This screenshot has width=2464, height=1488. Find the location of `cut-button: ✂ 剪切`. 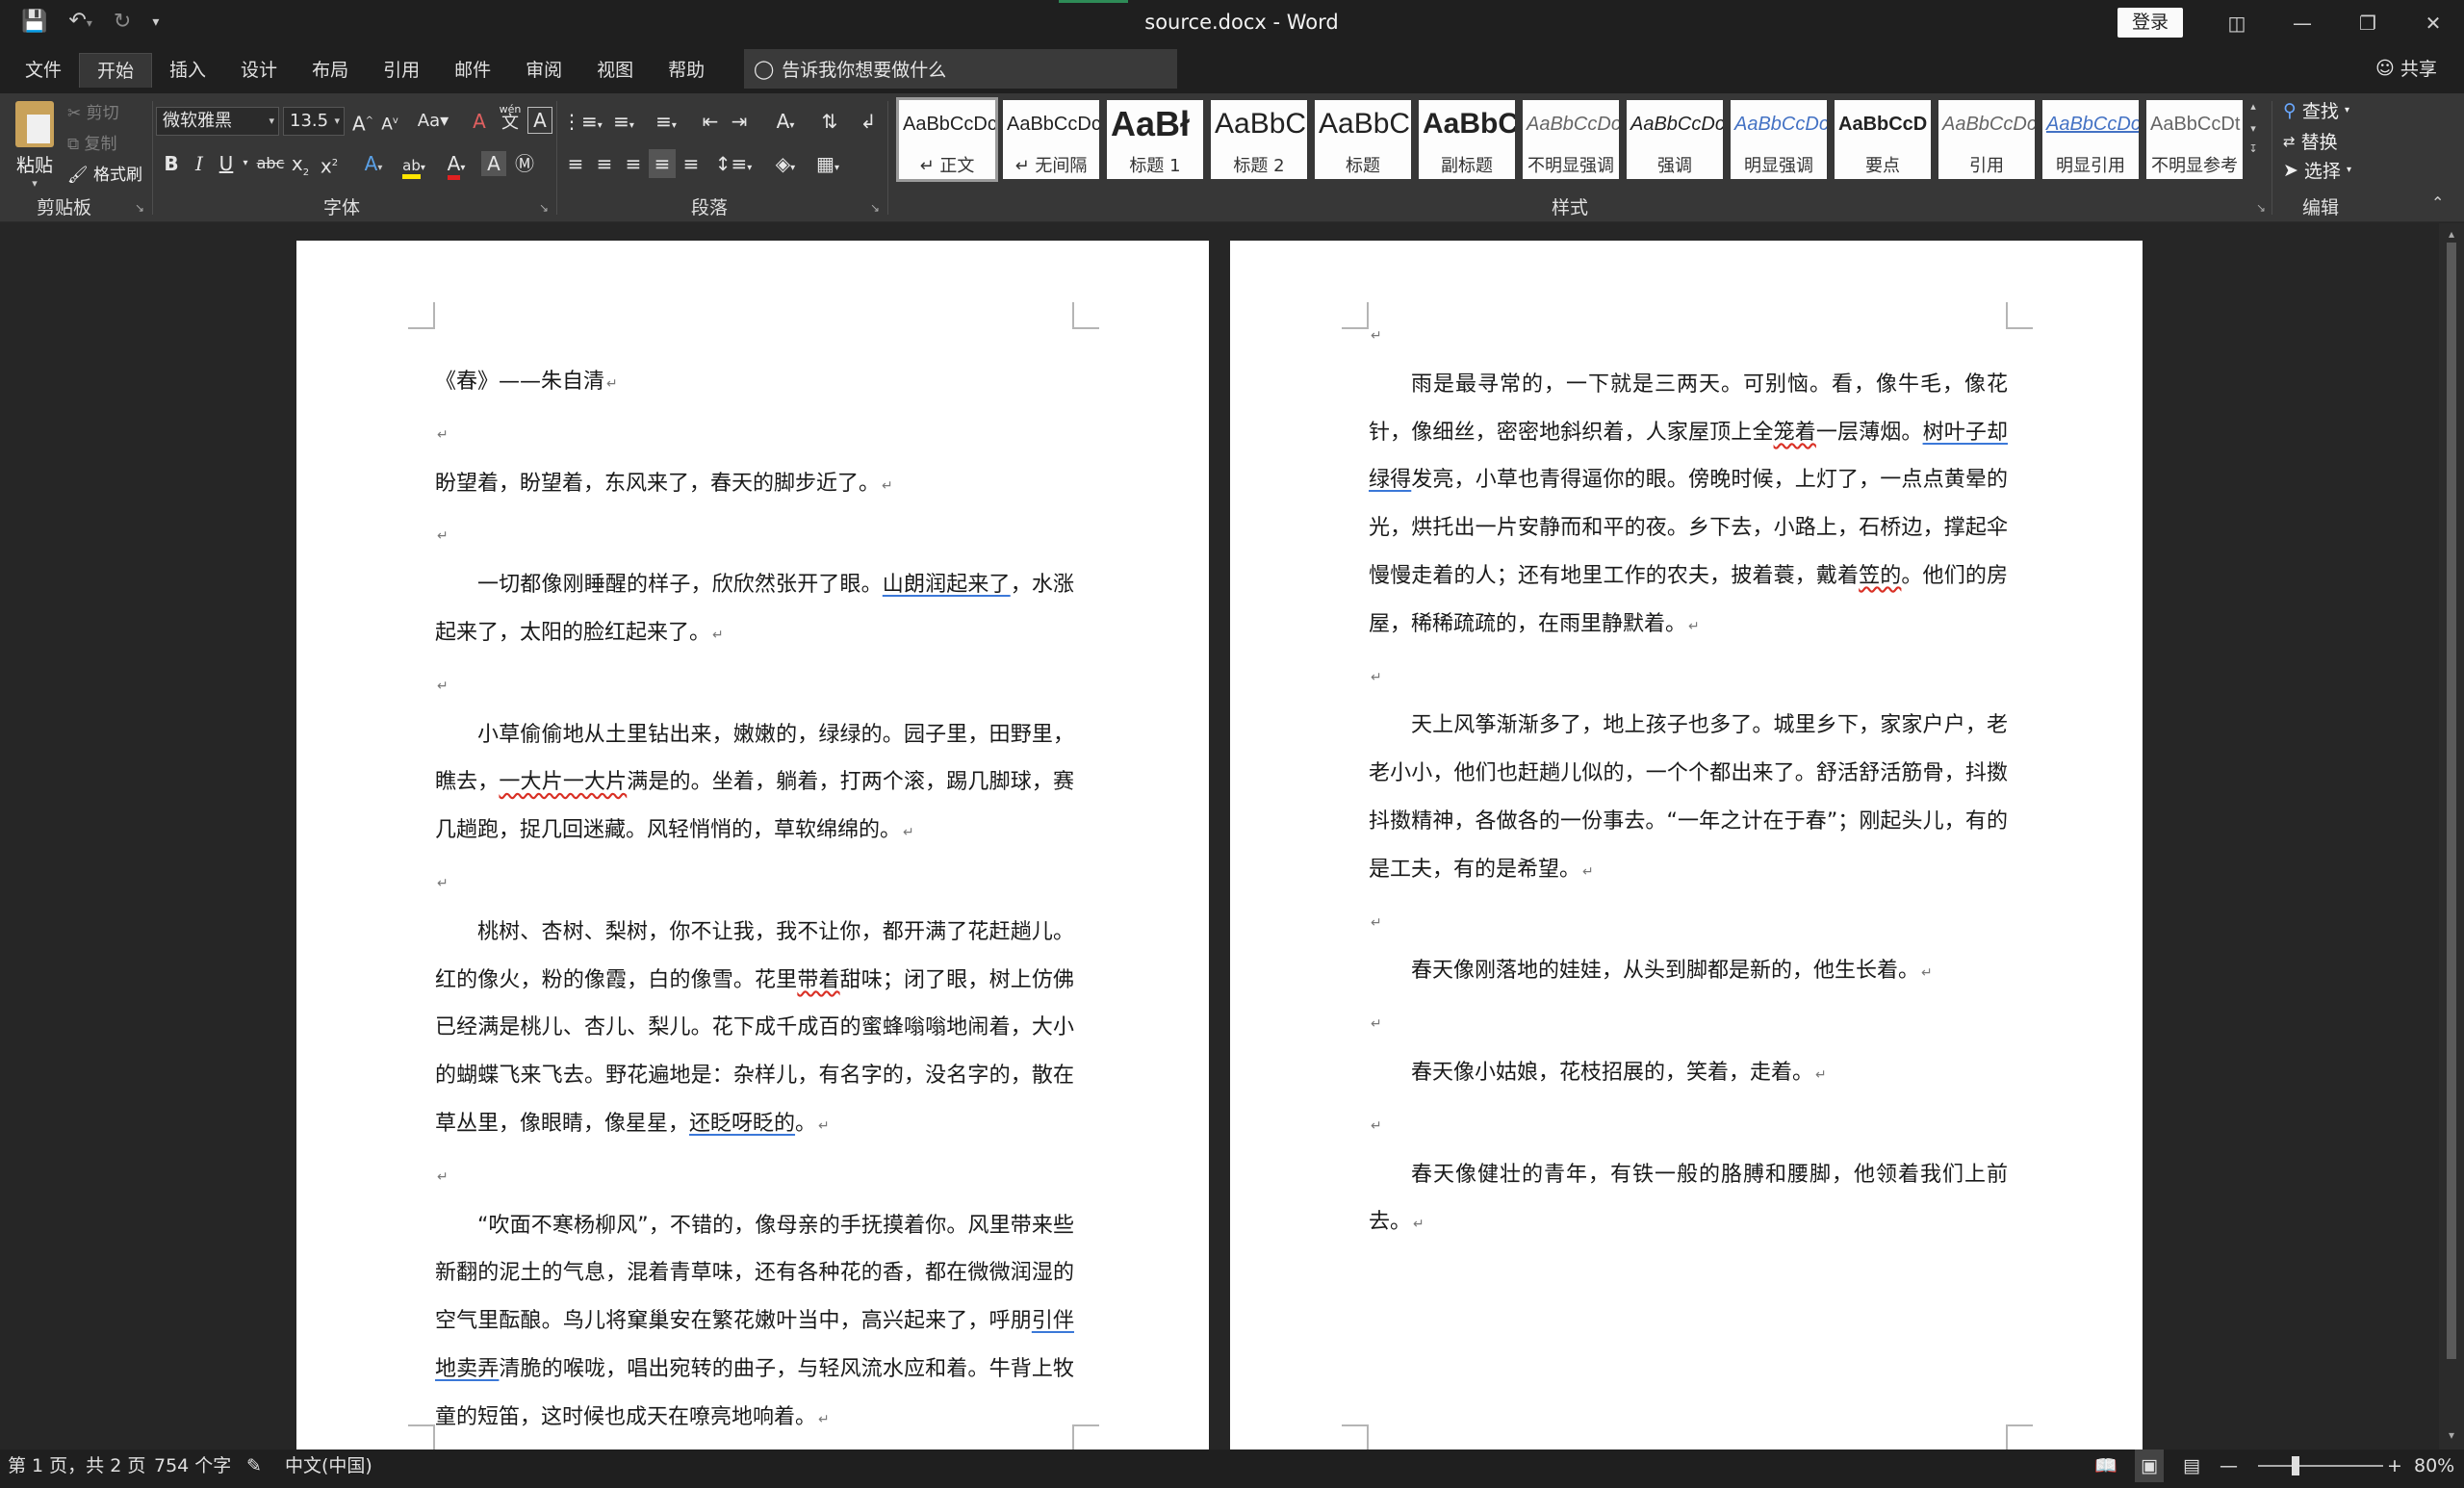

cut-button: ✂ 剪切 is located at coordinates (93, 111).